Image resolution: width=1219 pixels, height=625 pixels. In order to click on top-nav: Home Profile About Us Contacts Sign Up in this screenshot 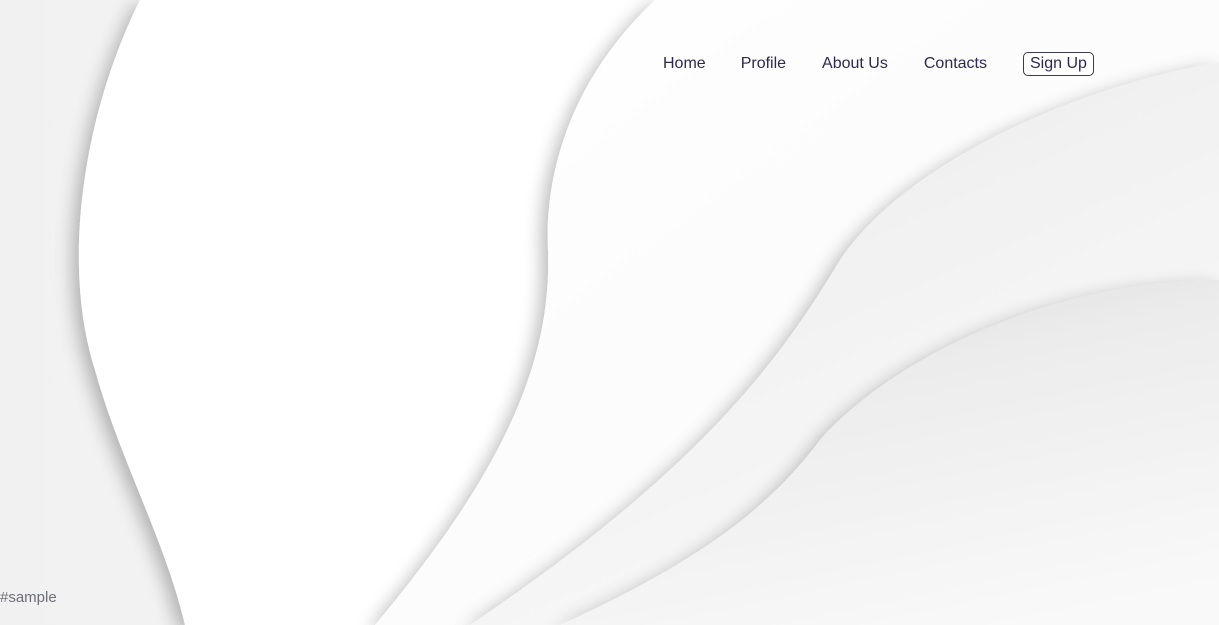, I will do `click(878, 64)`.